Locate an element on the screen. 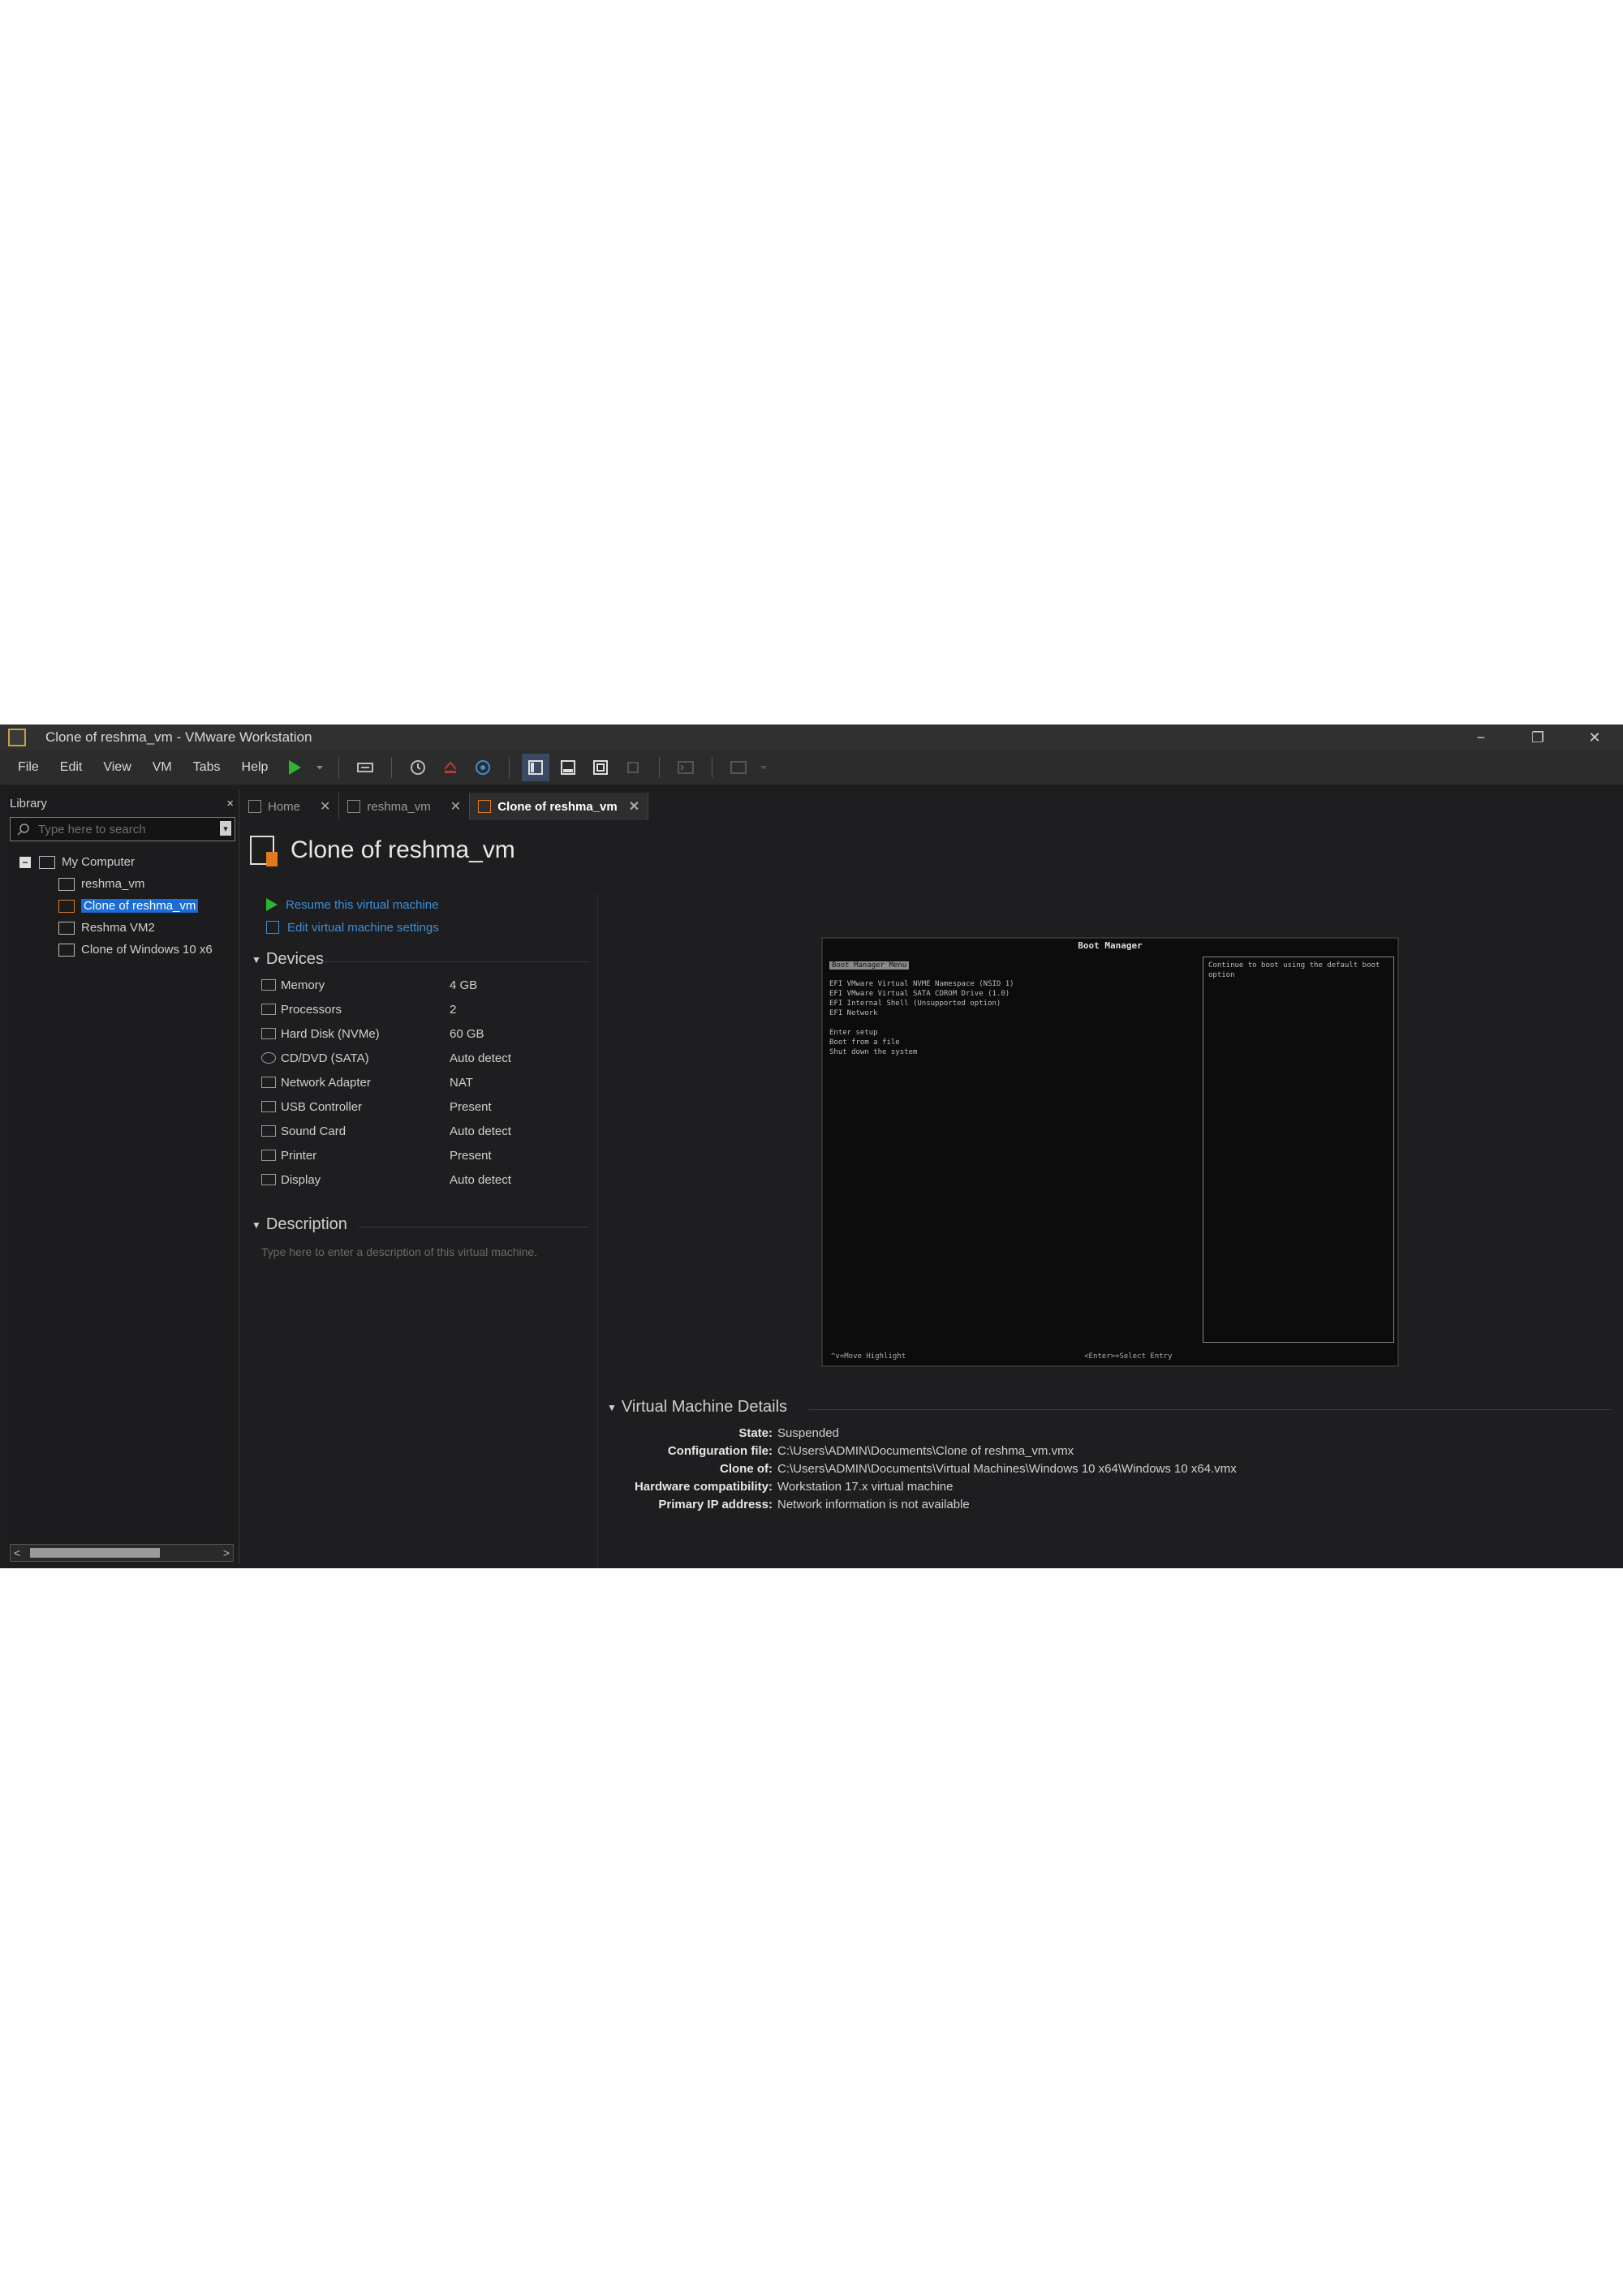 Image resolution: width=1623 pixels, height=2296 pixels. tree-item-reshma-vm: reshma_vm is located at coordinates (122, 884).